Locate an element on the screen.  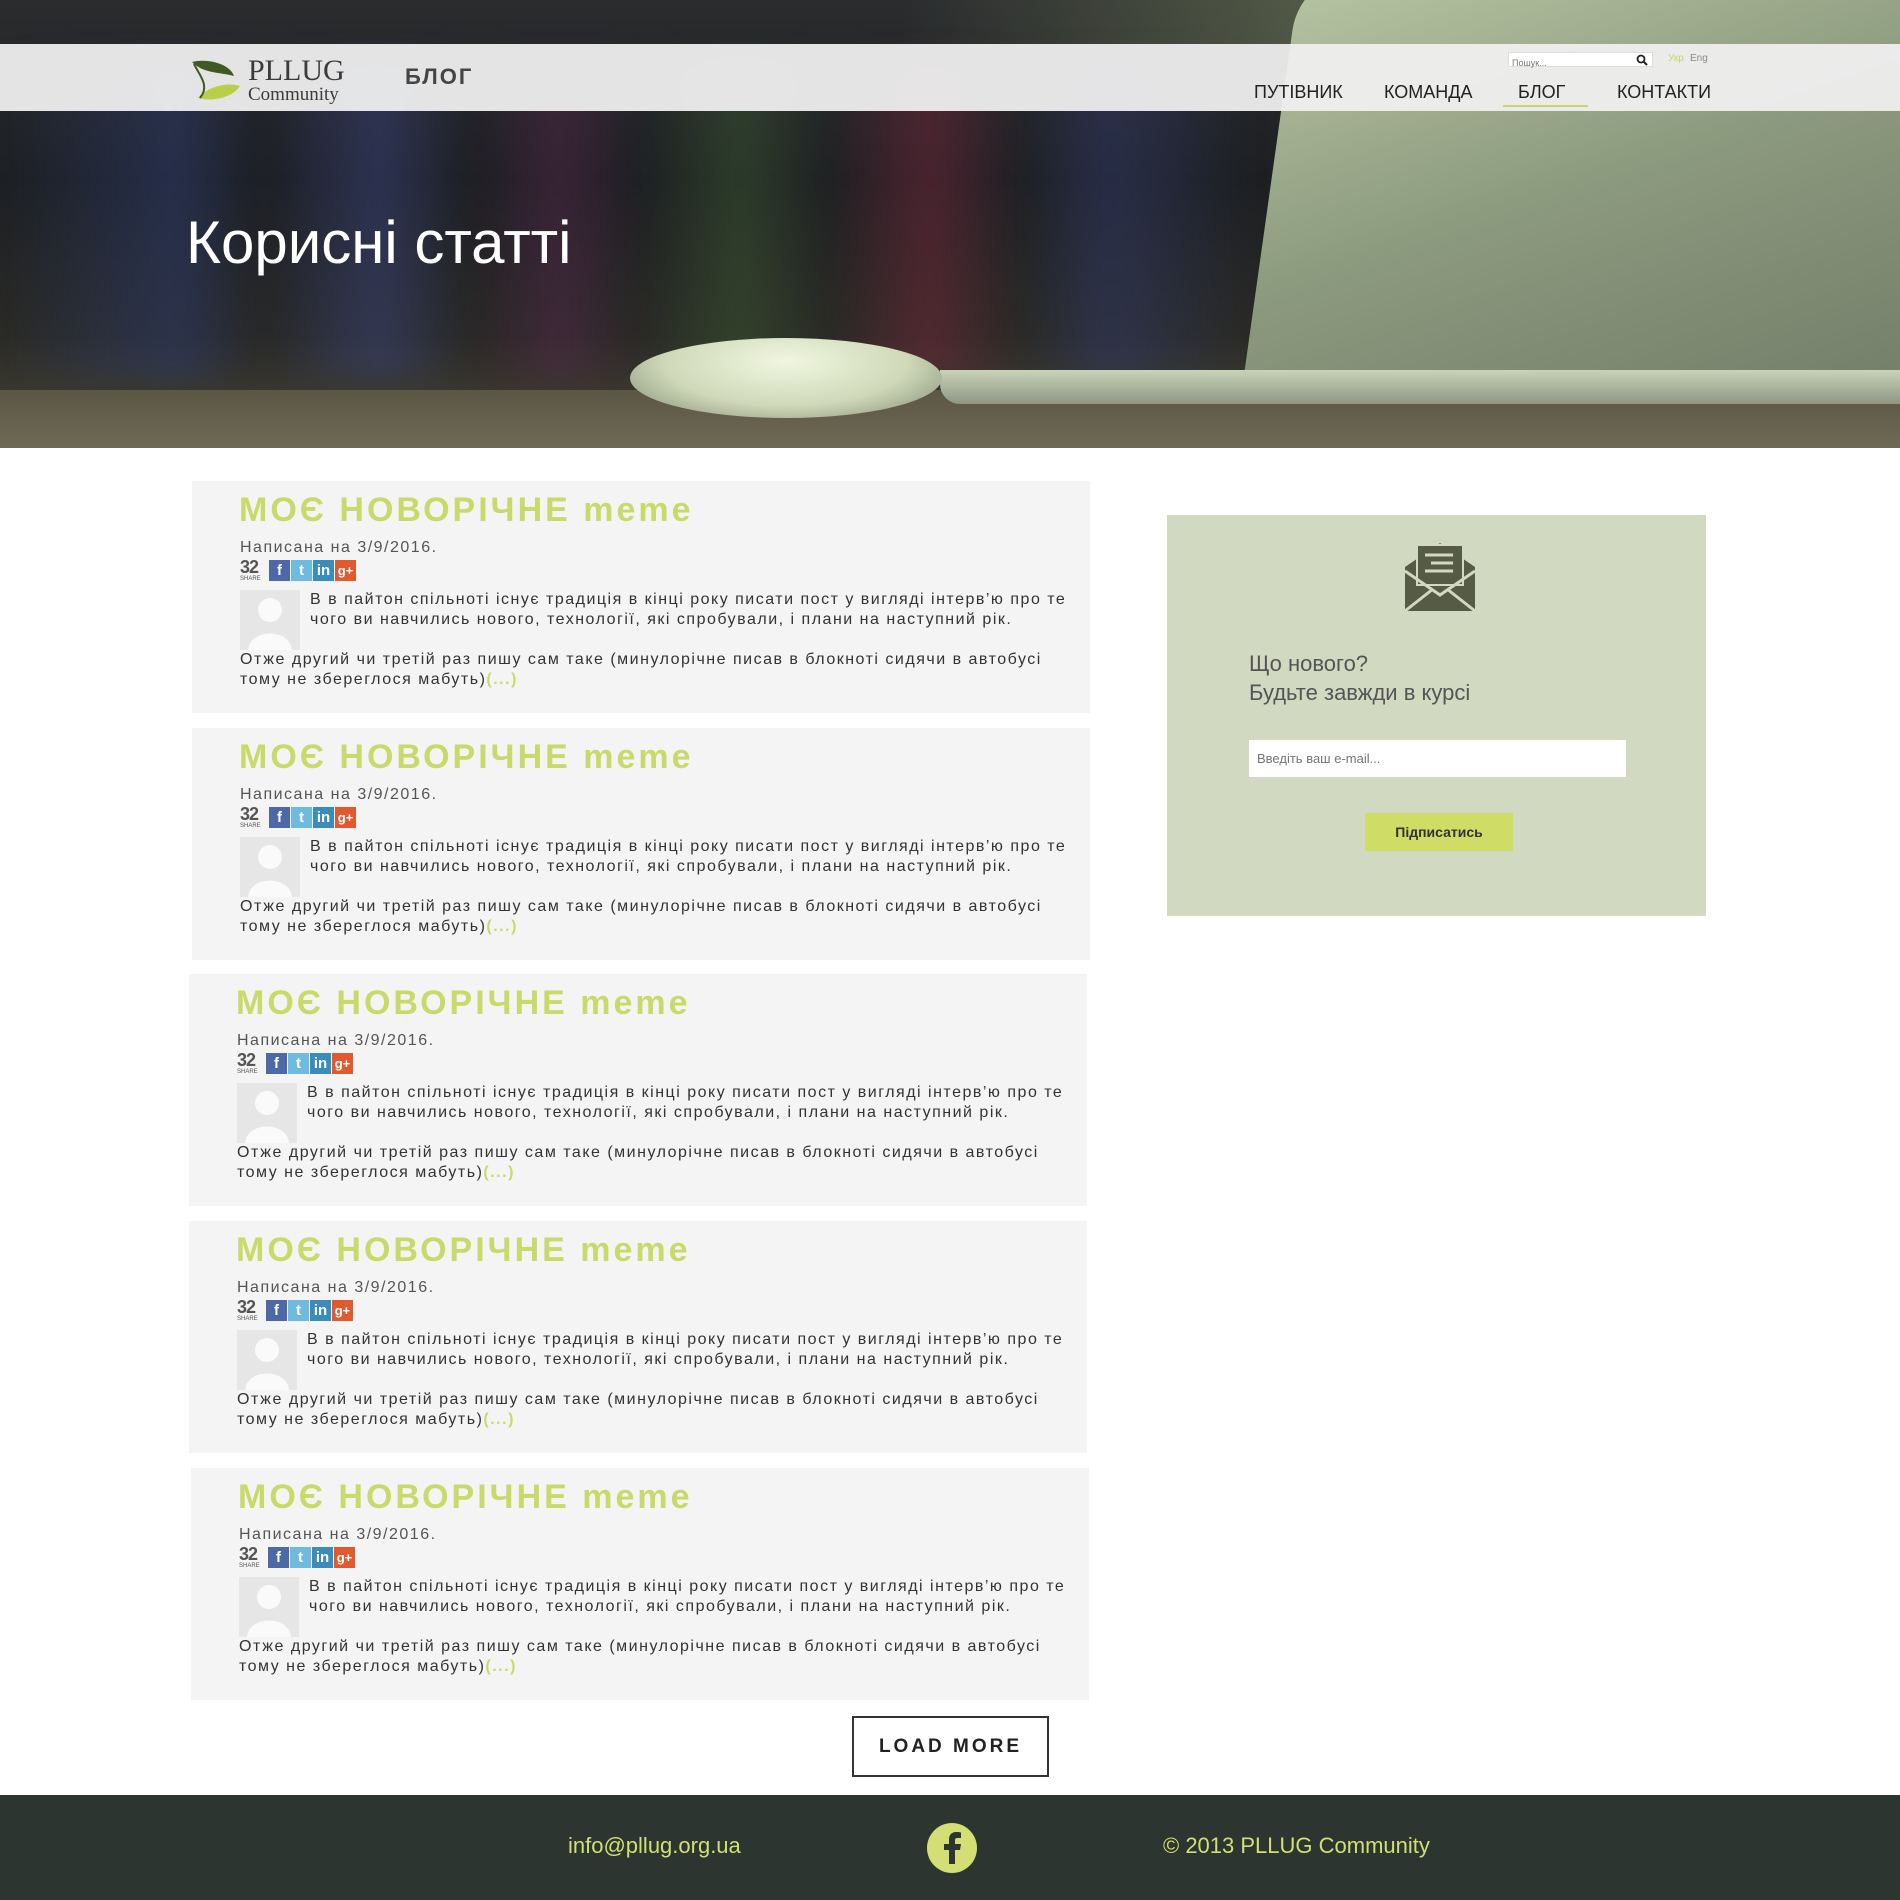
logo: PLLUG Community is located at coordinates (275, 79).